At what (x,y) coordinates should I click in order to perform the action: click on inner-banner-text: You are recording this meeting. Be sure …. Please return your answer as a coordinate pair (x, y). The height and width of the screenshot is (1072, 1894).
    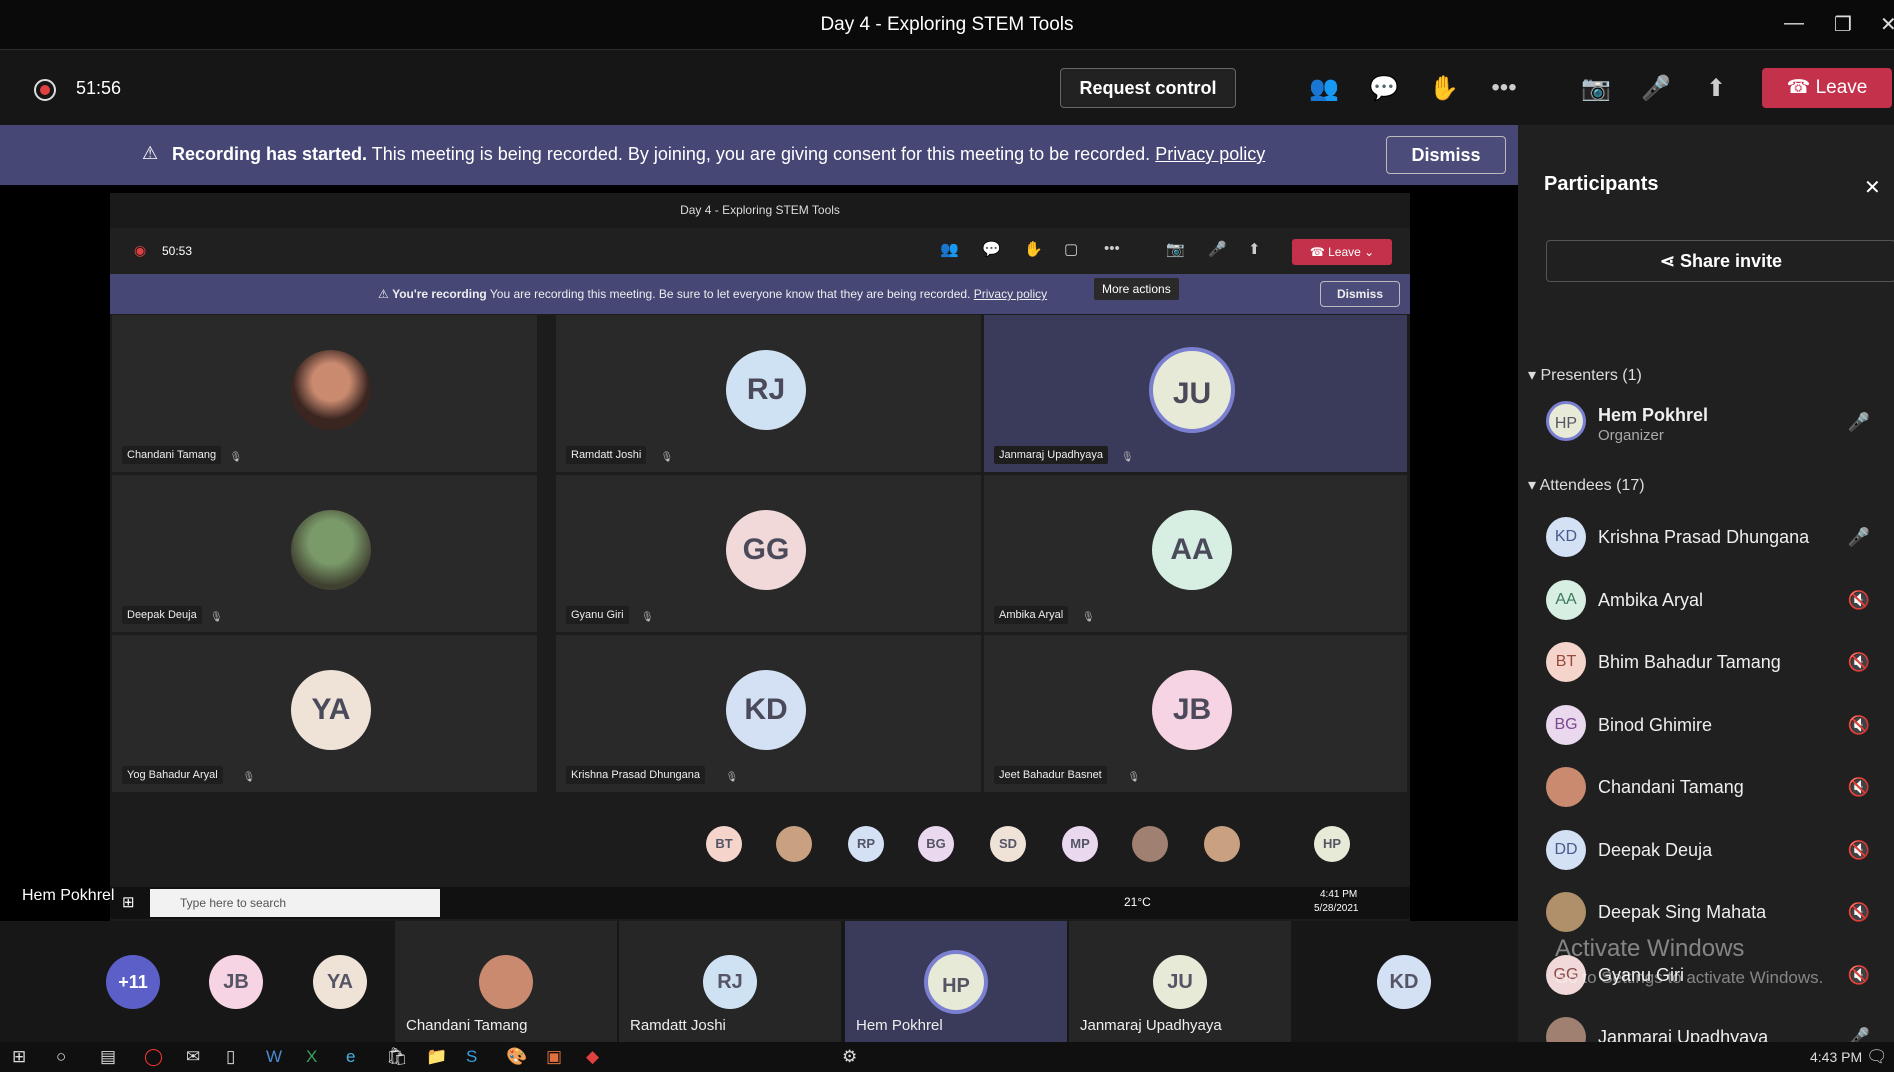
    Looking at the image, I should click on (730, 294).